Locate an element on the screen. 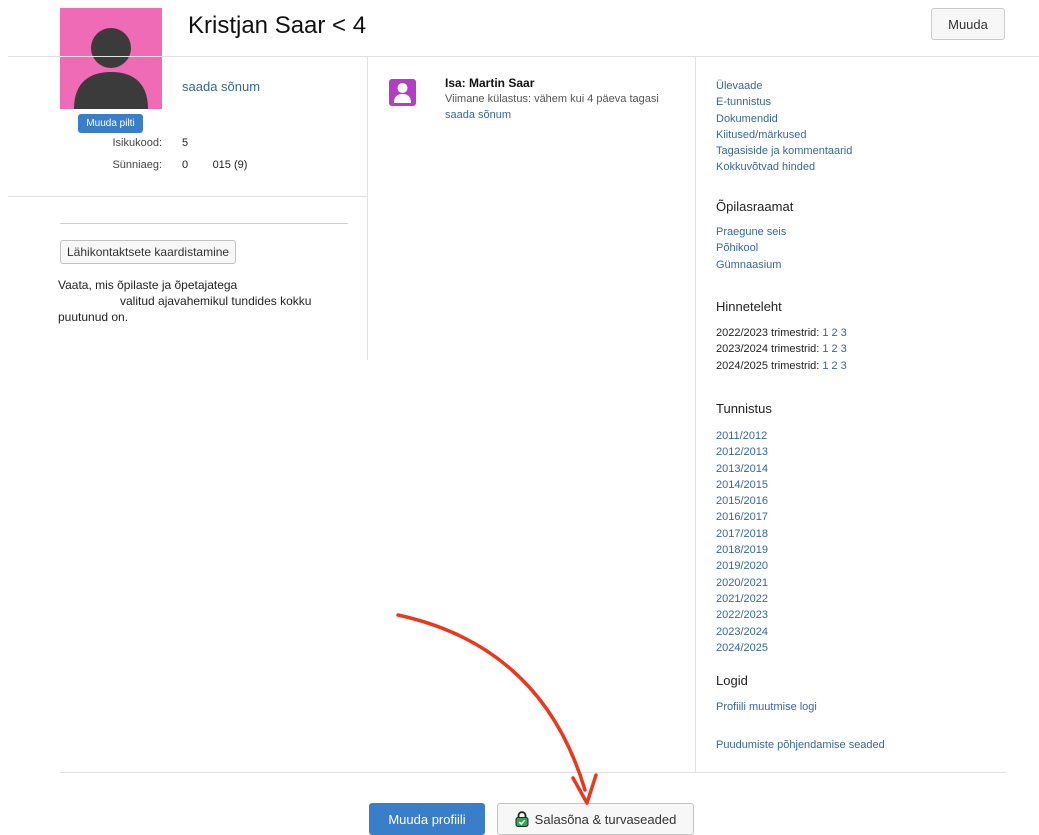 This screenshot has height=835, width=1039. birth-date-value: 0 015 (9) is located at coordinates (215, 165).